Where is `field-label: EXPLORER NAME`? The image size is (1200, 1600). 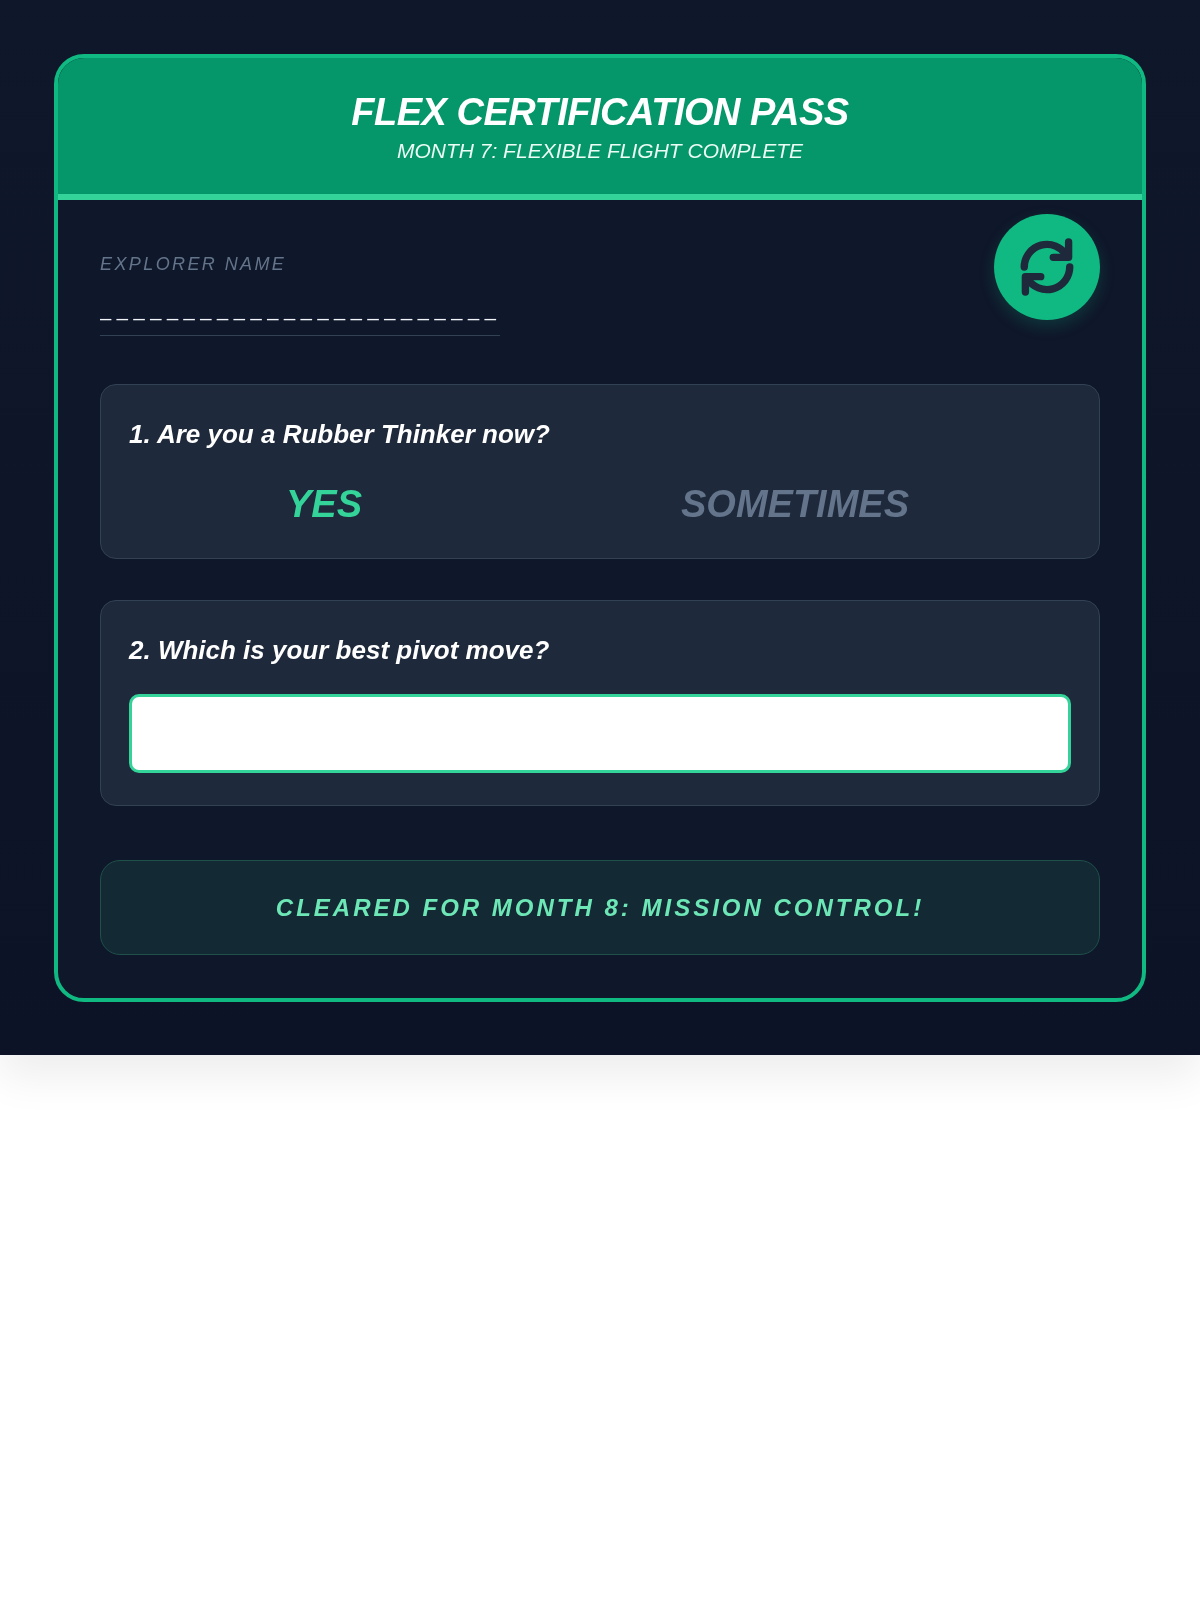
field-label: EXPLORER NAME is located at coordinates (193, 264).